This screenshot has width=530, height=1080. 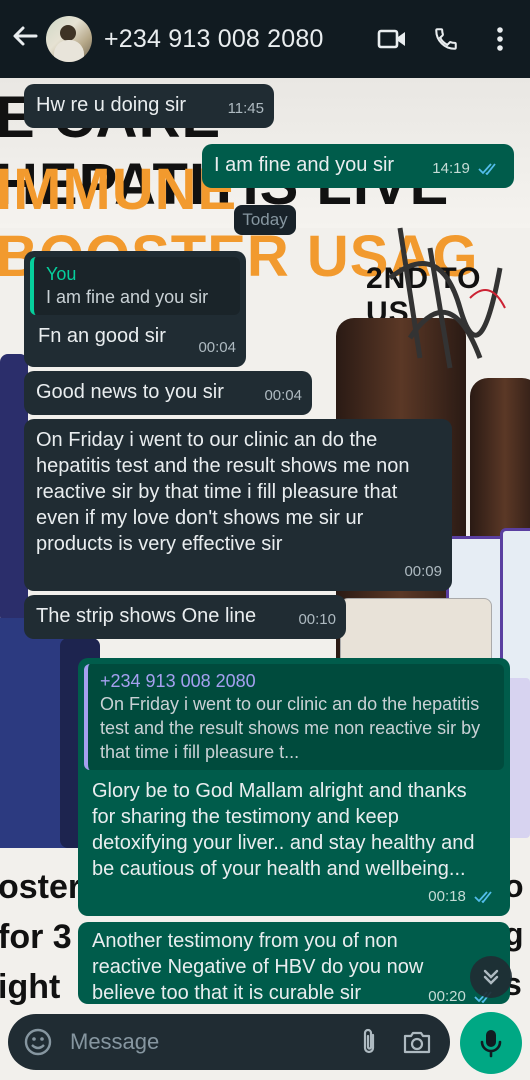 I want to click on chevron-double-down-icon, so click(x=491, y=977).